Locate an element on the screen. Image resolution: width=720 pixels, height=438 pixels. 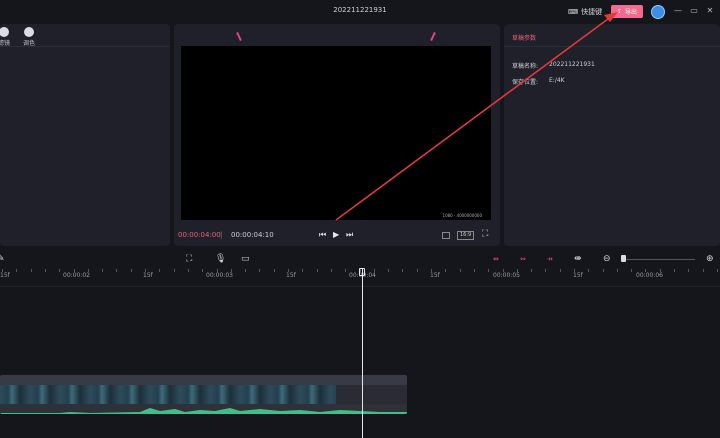
video-clip is located at coordinates (203, 394).